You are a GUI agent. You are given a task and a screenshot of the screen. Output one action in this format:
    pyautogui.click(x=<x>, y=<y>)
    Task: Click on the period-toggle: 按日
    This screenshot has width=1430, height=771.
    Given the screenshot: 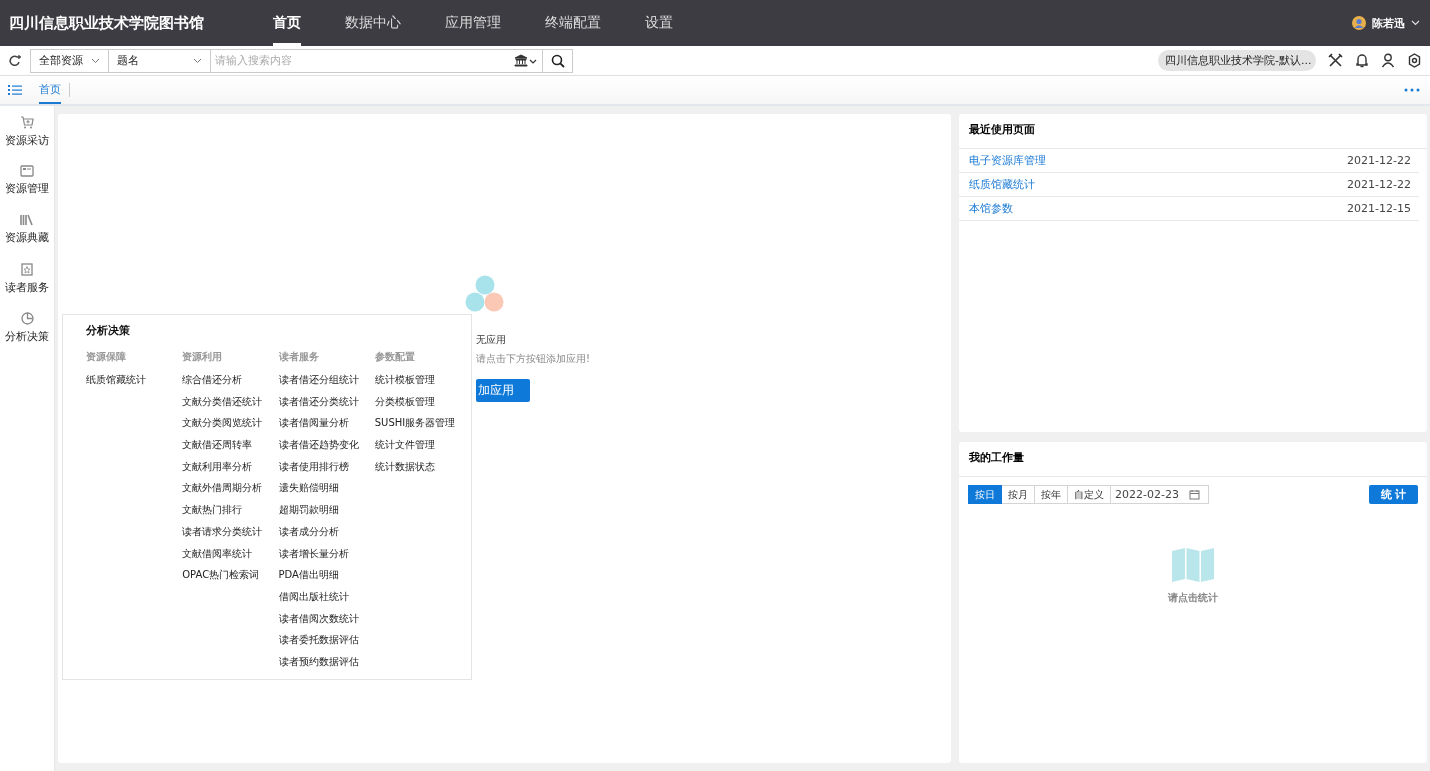 What is the action you would take?
    pyautogui.click(x=985, y=494)
    